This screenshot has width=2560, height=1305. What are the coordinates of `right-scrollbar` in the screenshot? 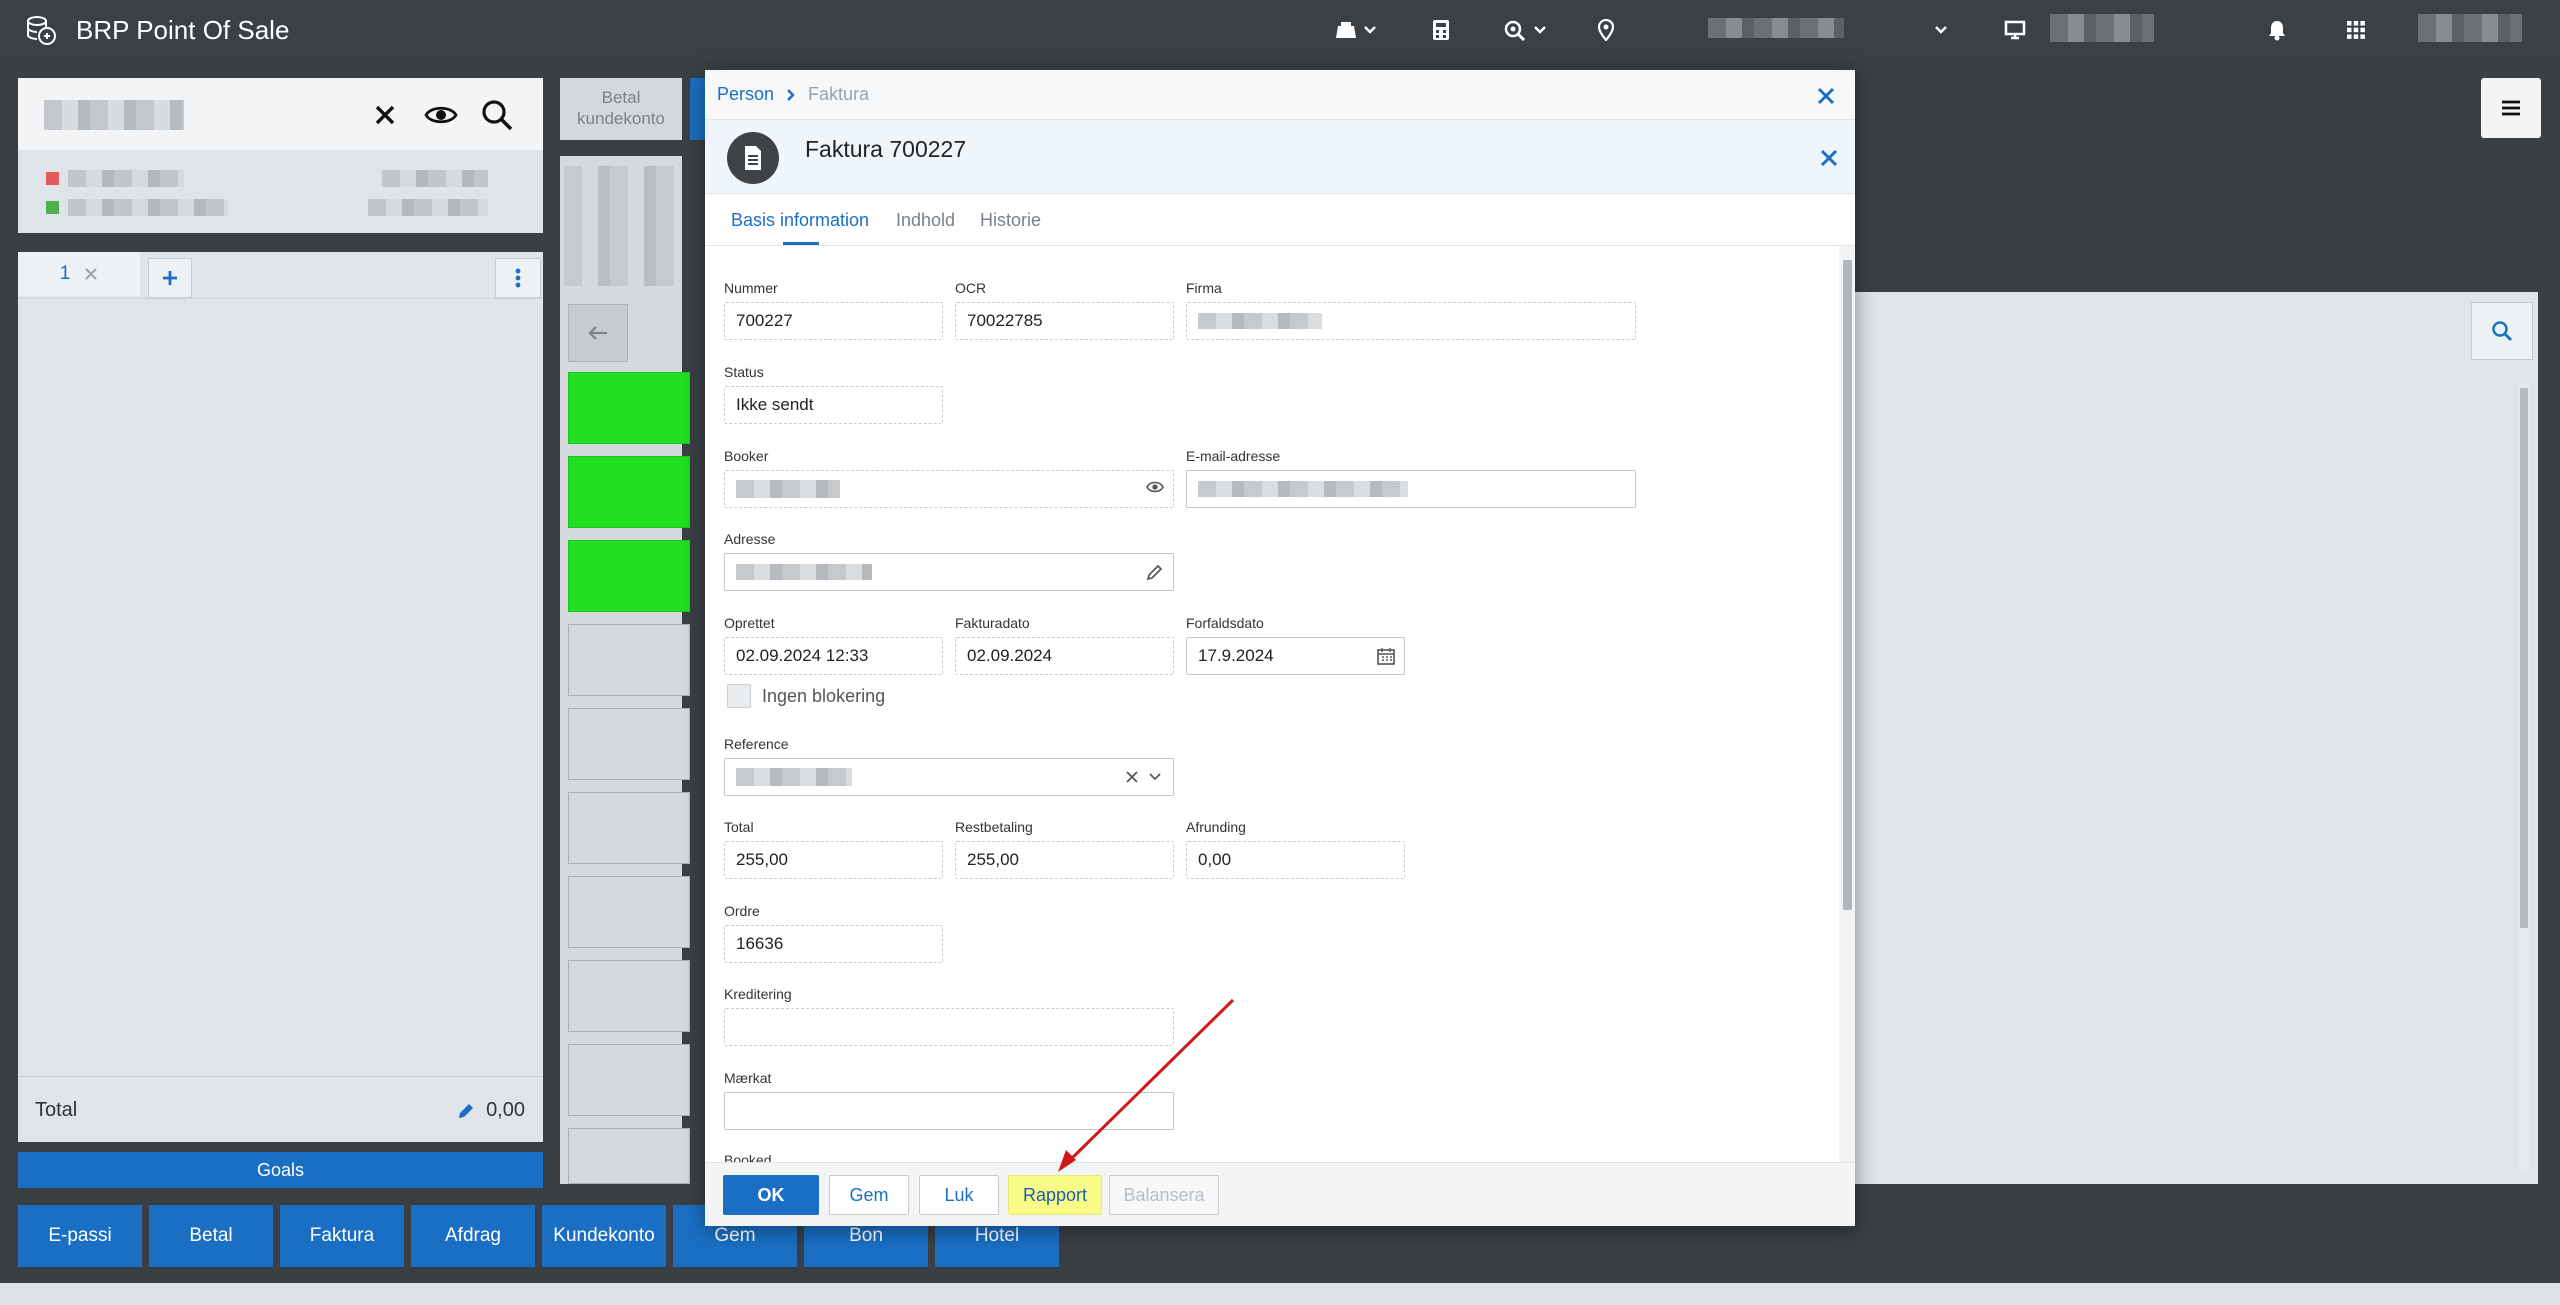 It's located at (2524, 778).